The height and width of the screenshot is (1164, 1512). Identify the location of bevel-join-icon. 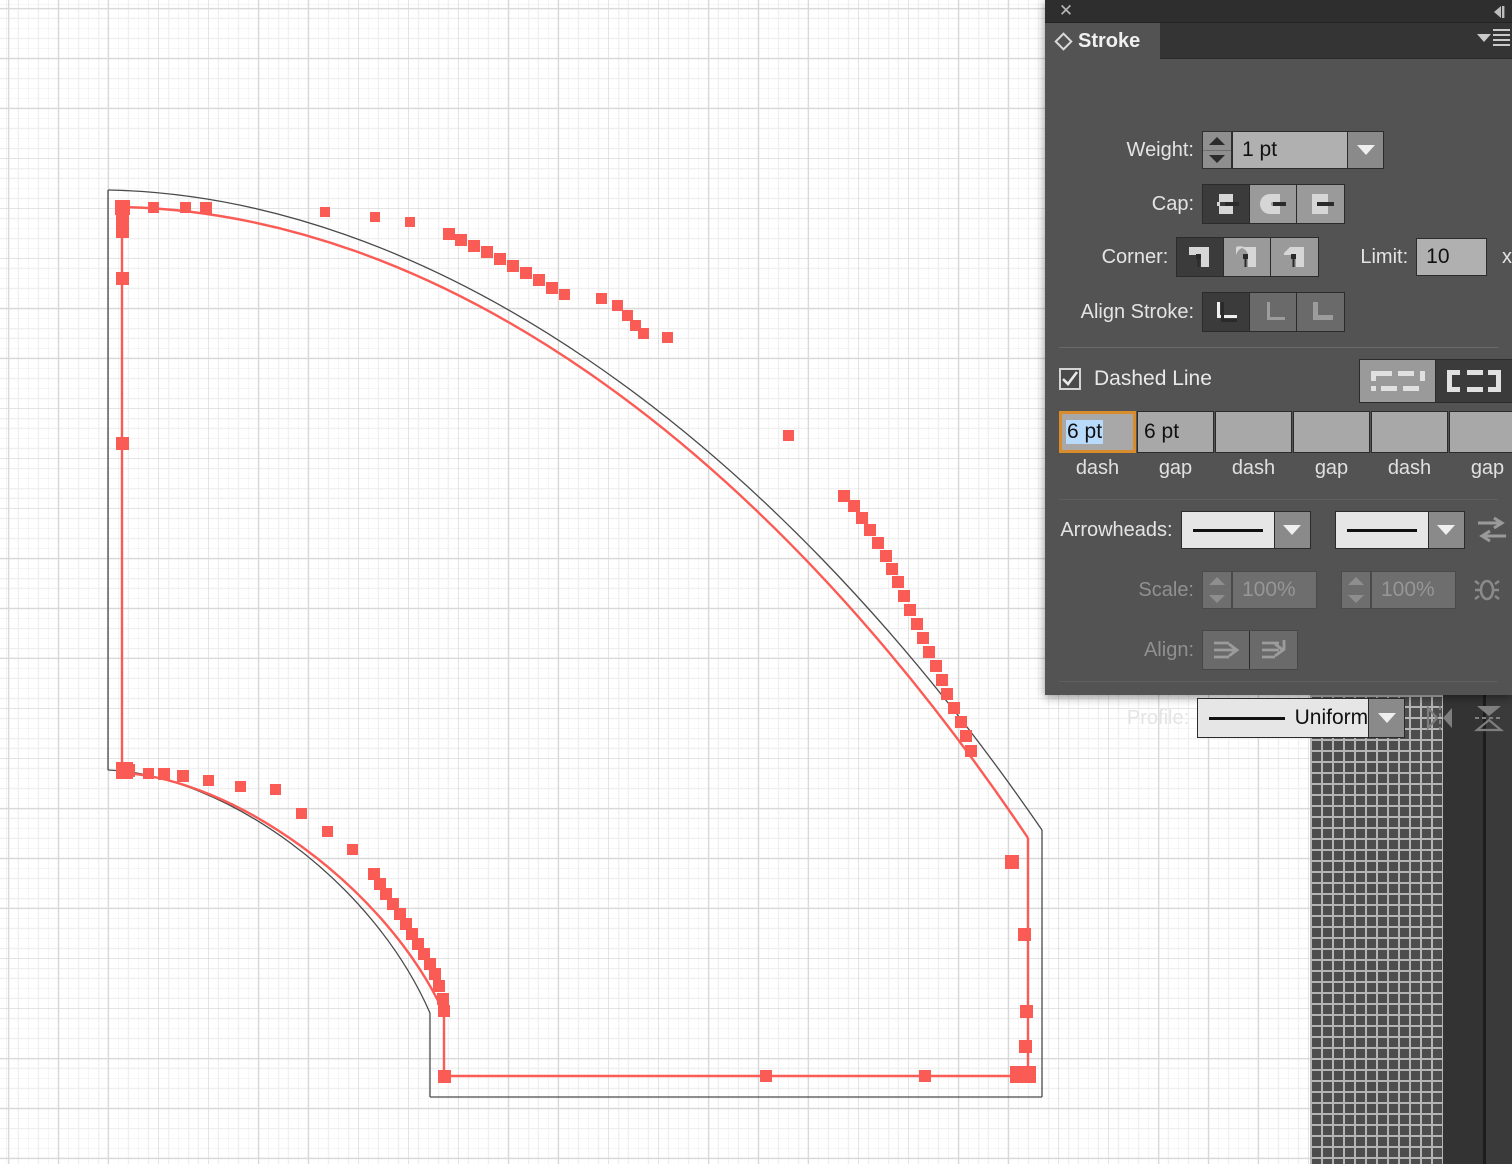
(1295, 257).